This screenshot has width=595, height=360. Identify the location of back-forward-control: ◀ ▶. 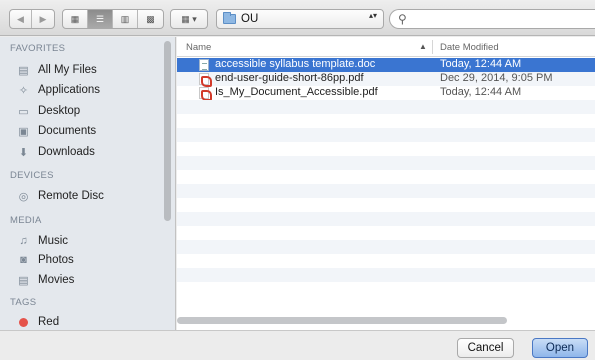
(32, 19).